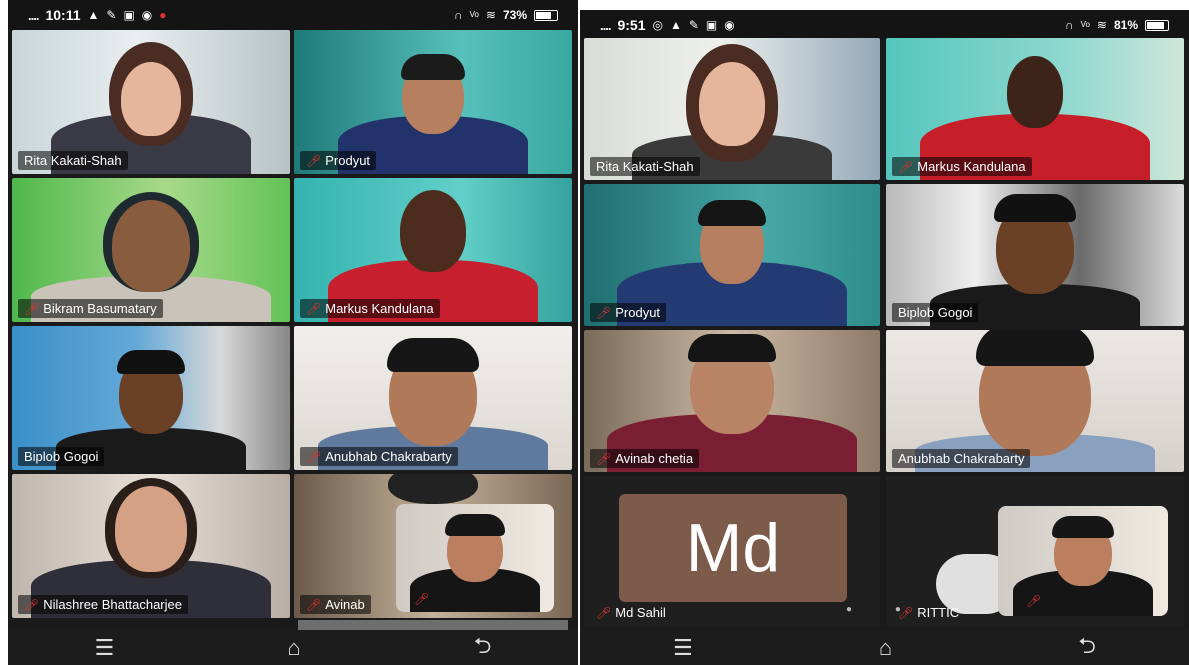 The height and width of the screenshot is (665, 1189). I want to click on record-icon: ●, so click(163, 15).